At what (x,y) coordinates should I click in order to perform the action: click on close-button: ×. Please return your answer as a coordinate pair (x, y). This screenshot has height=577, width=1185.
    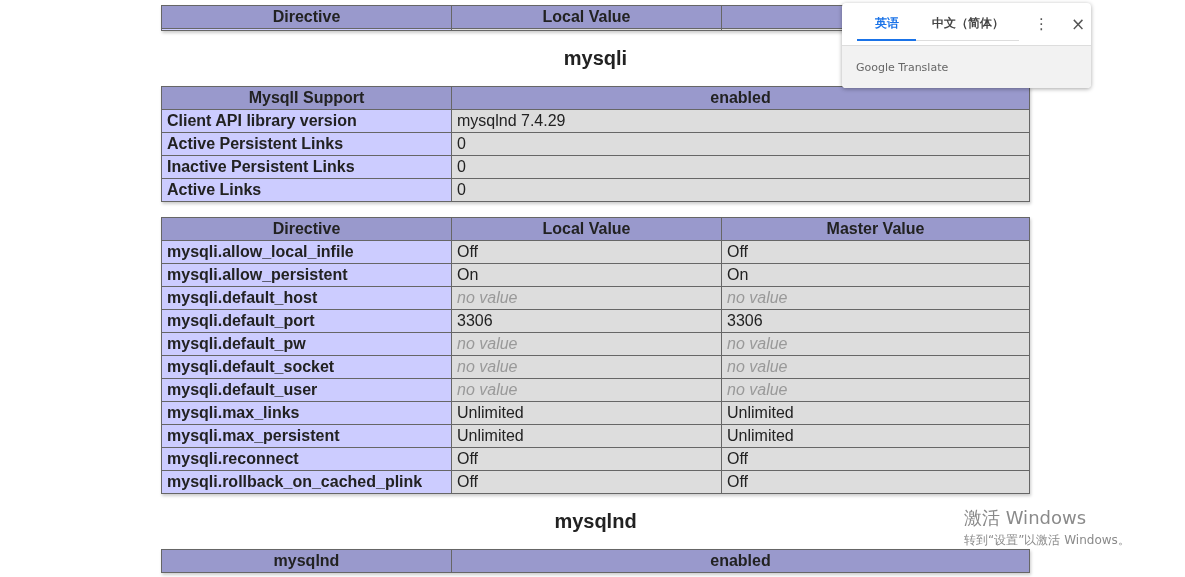
    Looking at the image, I should click on (1077, 24).